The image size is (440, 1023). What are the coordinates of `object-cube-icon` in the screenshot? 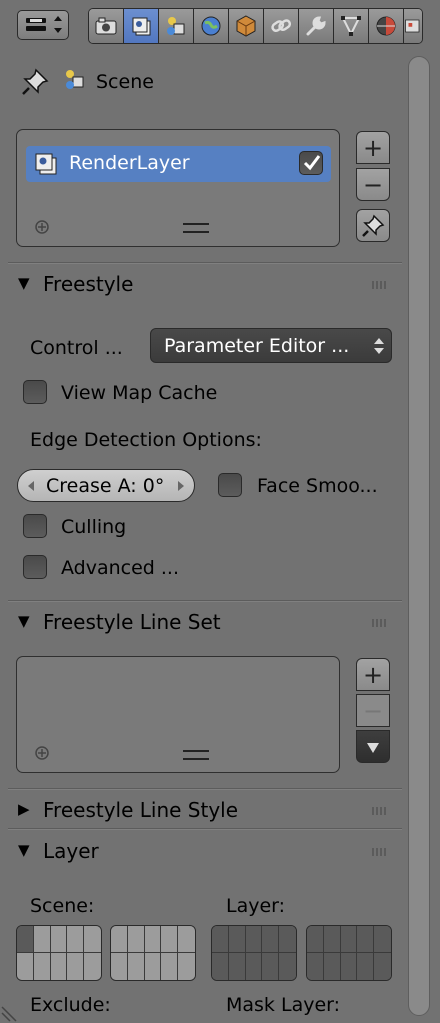 It's located at (246, 26).